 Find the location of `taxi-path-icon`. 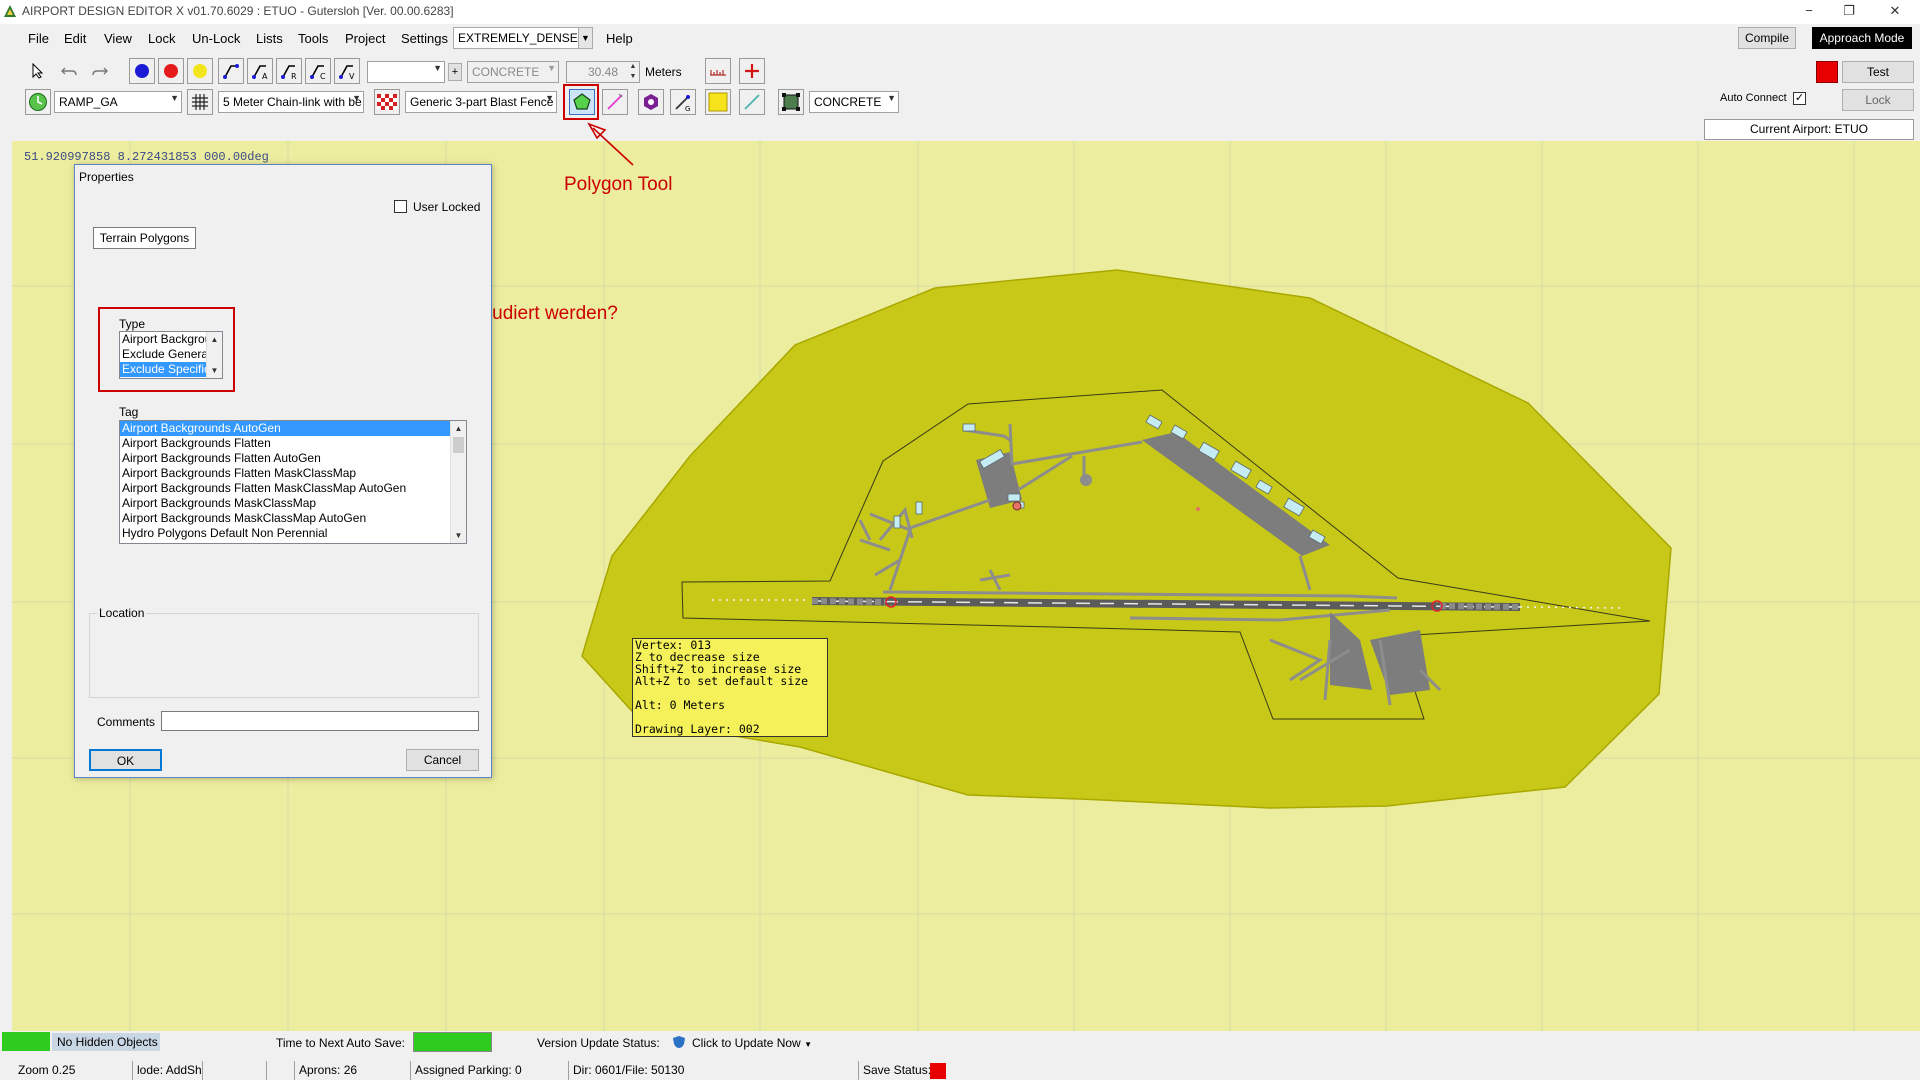

taxi-path-icon is located at coordinates (231, 71).